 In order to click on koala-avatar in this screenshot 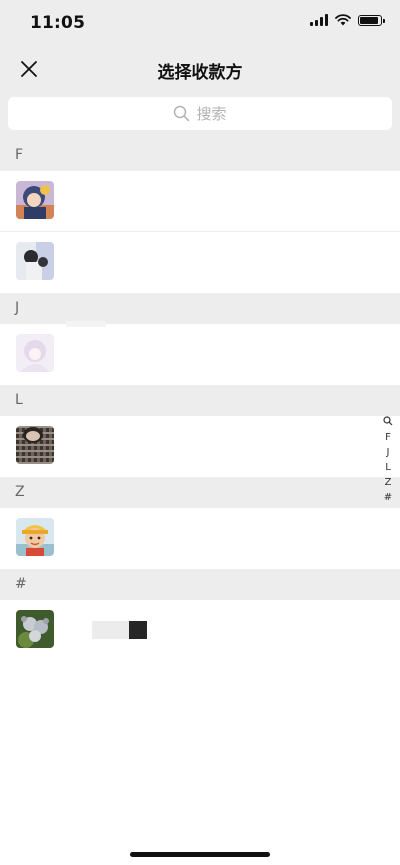, I will do `click(35, 629)`.